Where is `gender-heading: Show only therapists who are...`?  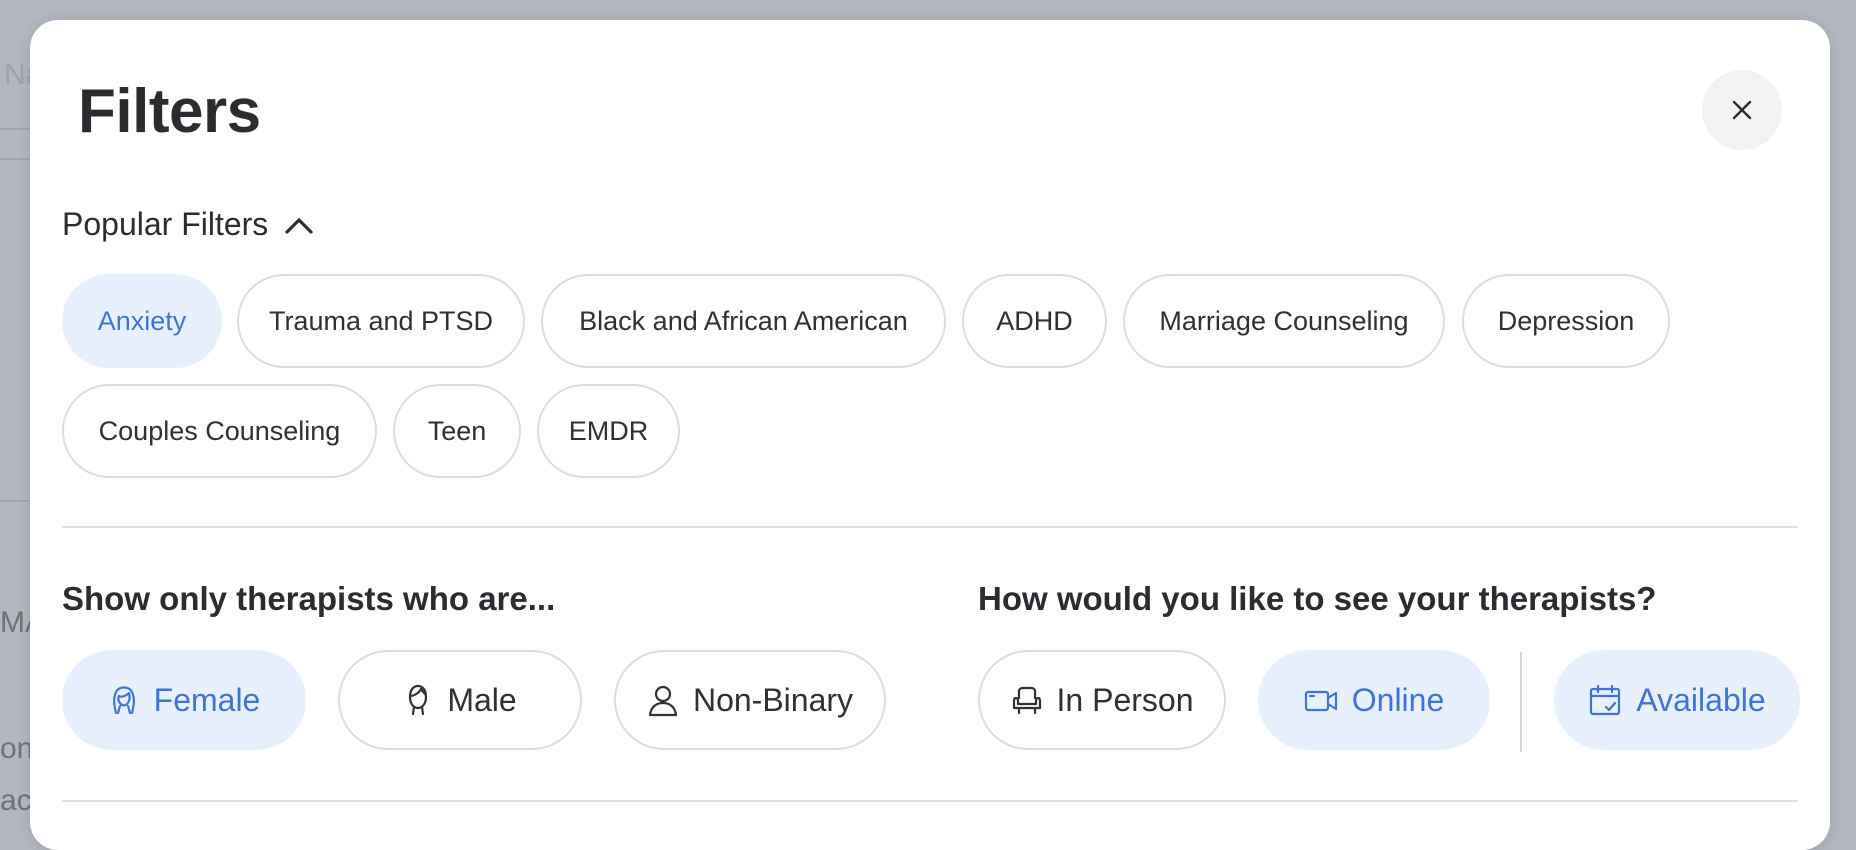
gender-heading: Show only therapists who are... is located at coordinates (308, 599).